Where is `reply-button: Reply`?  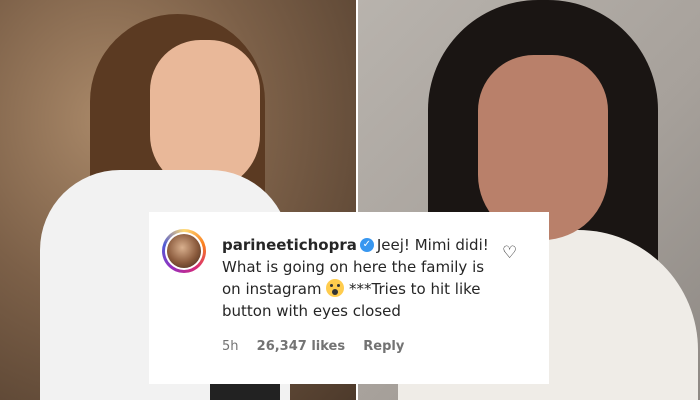 reply-button: Reply is located at coordinates (383, 346).